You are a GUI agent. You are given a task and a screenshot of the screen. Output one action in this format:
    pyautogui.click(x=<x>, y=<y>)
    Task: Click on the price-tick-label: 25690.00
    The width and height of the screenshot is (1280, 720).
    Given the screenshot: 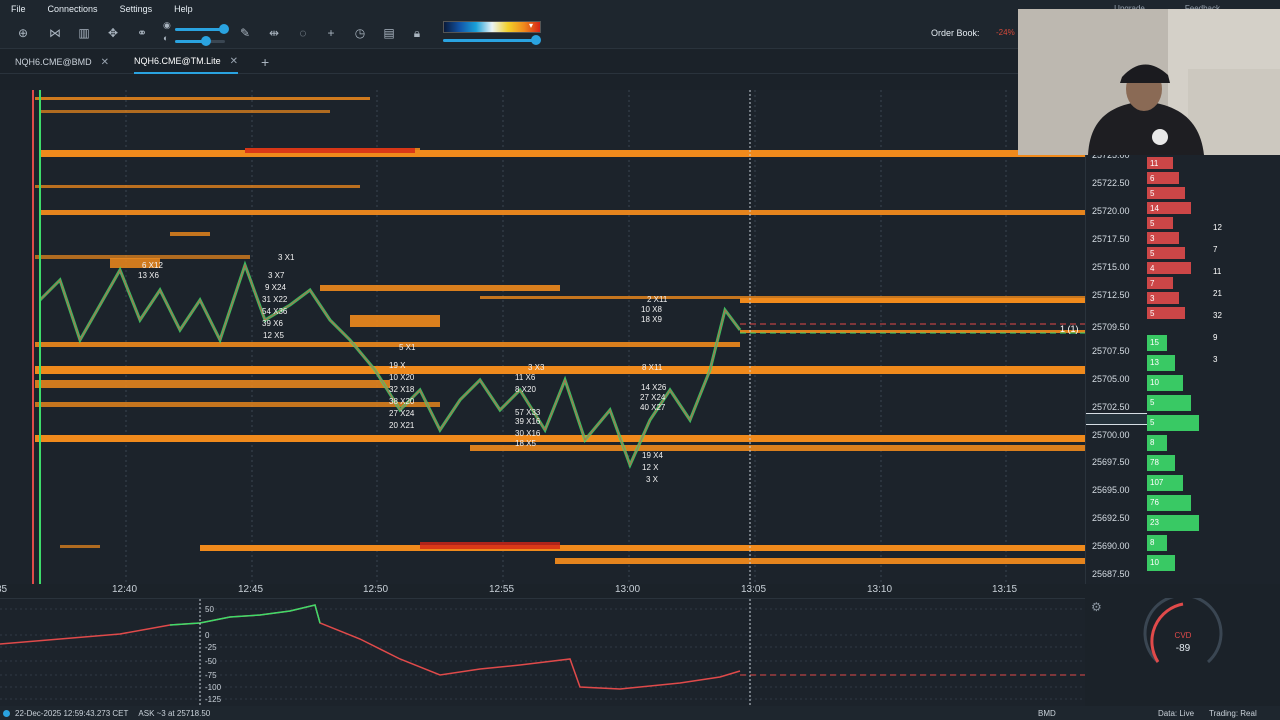 What is the action you would take?
    pyautogui.click(x=1111, y=546)
    